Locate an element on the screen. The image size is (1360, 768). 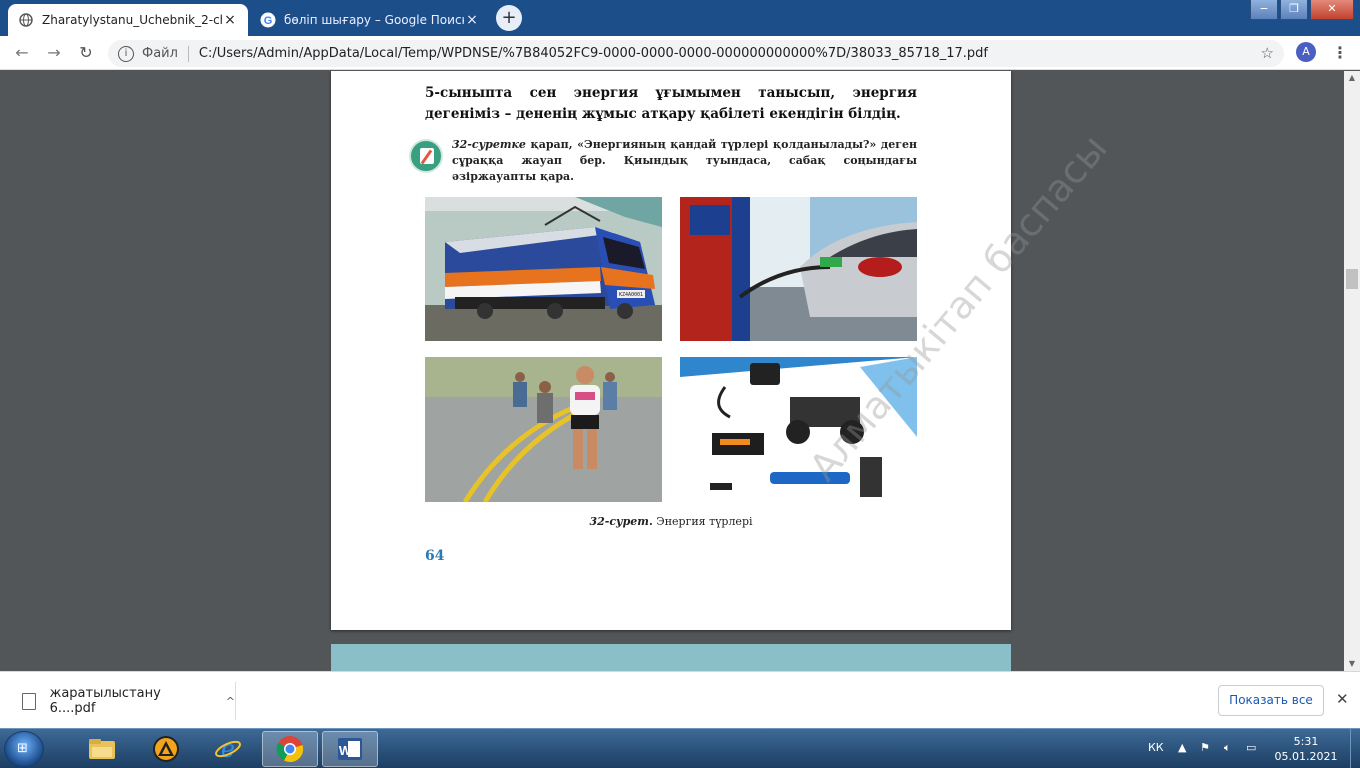
window-controls: − ❐ ✕ is located at coordinates (1301, 10).